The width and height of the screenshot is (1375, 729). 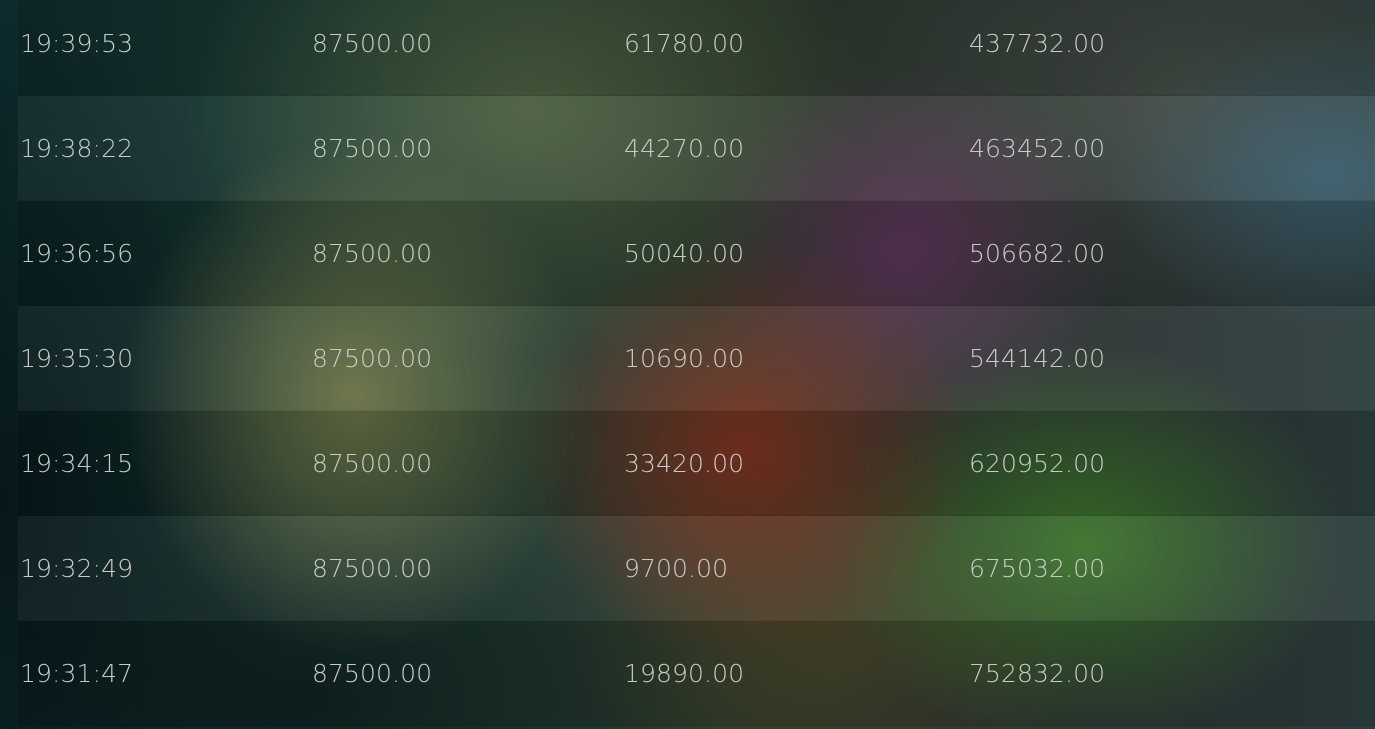 I want to click on trade-quantity-cell: 9700.00, so click(x=676, y=568).